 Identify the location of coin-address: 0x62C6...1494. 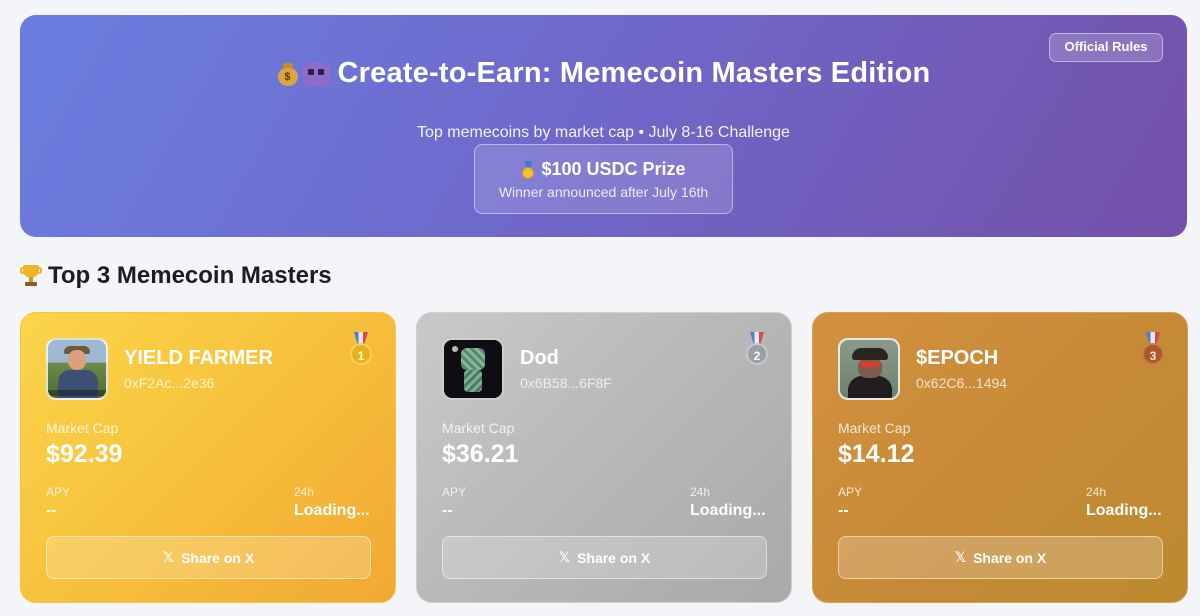
(962, 383).